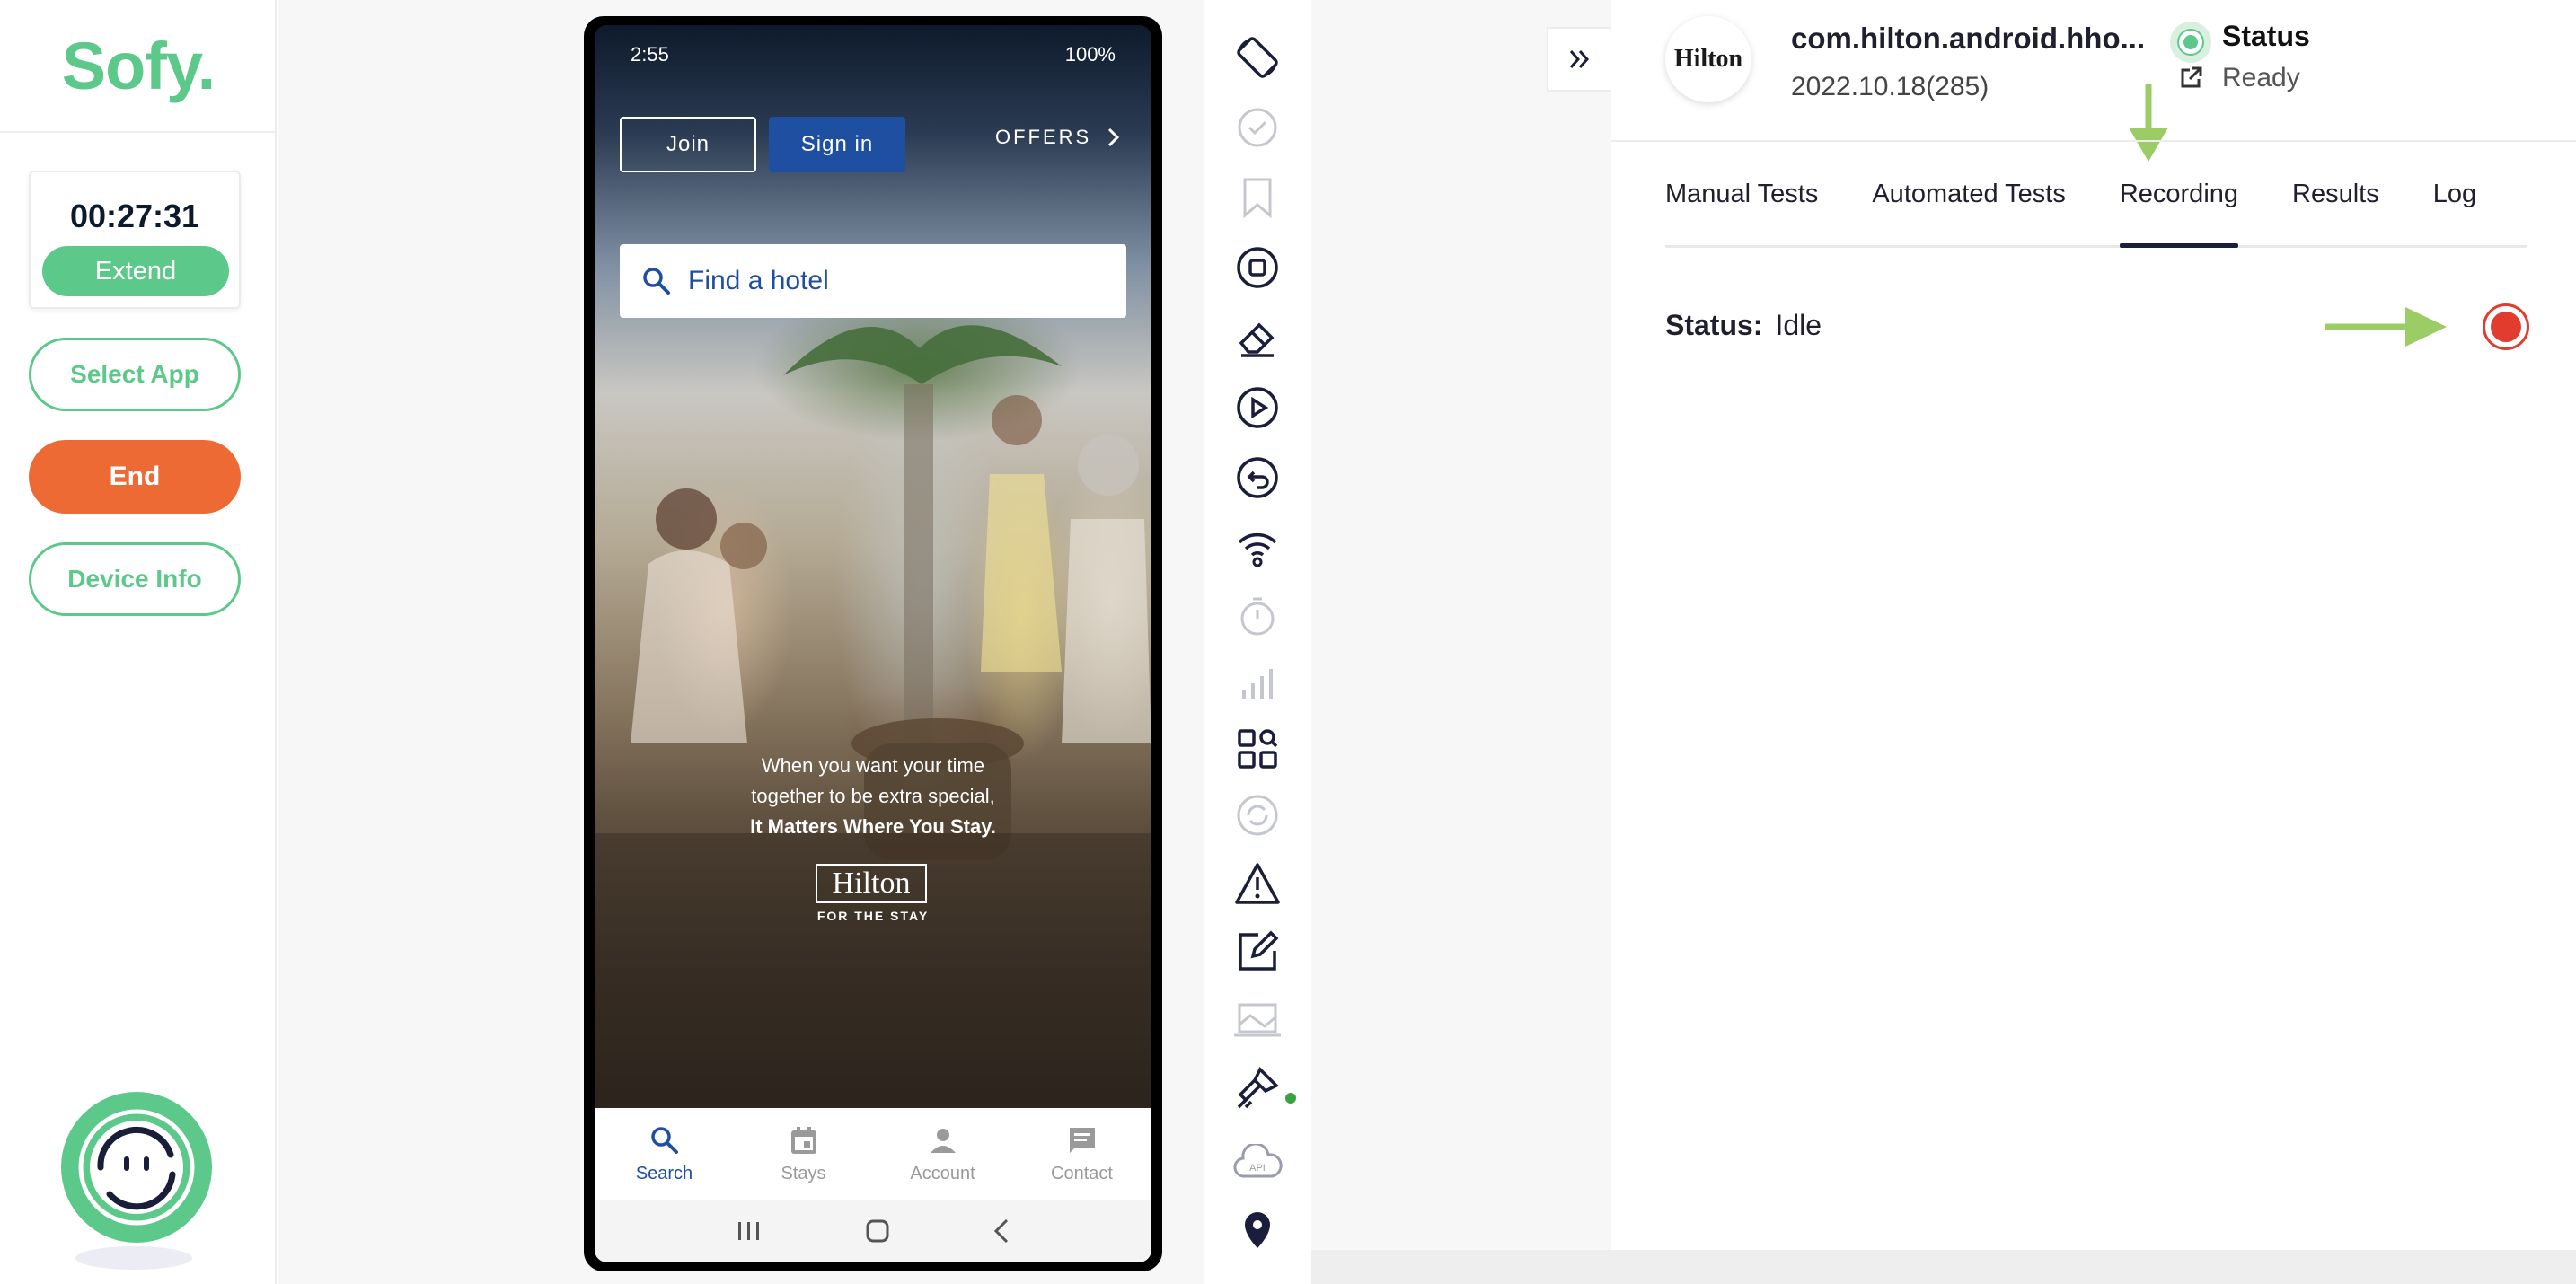 This screenshot has height=1284, width=2576. Describe the element at coordinates (873, 281) in the screenshot. I see `find-hotel-search: Find a hotel` at that location.